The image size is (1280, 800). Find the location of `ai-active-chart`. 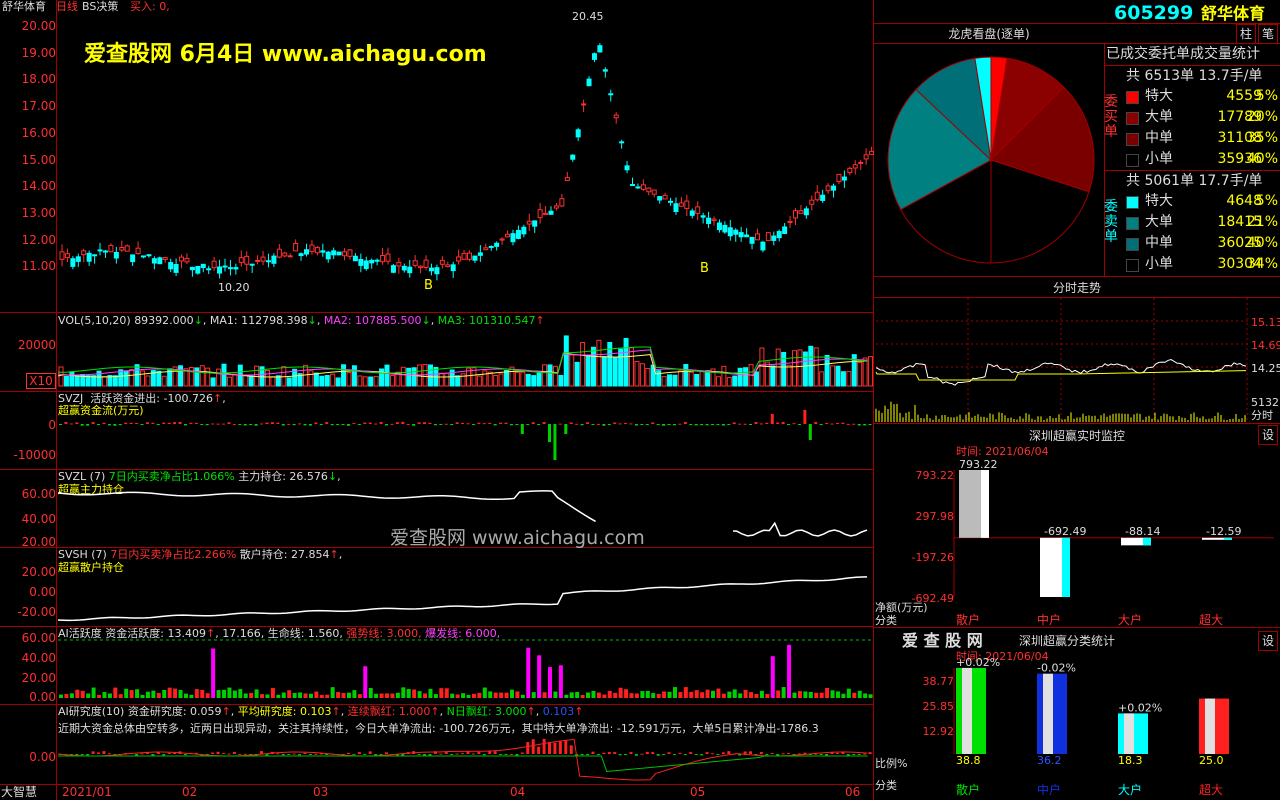

ai-active-chart is located at coordinates (465, 667).